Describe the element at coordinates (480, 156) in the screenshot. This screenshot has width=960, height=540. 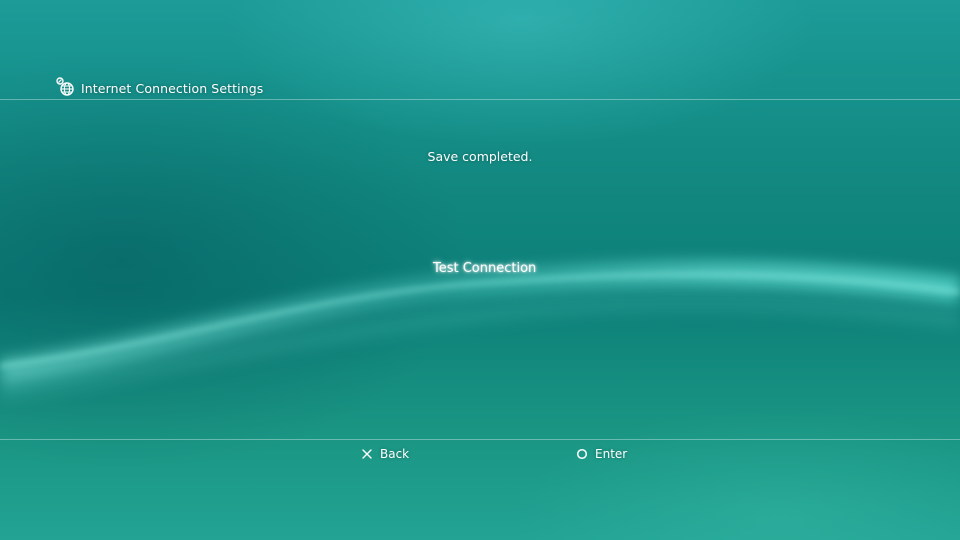
I see `status-message: Save completed.` at that location.